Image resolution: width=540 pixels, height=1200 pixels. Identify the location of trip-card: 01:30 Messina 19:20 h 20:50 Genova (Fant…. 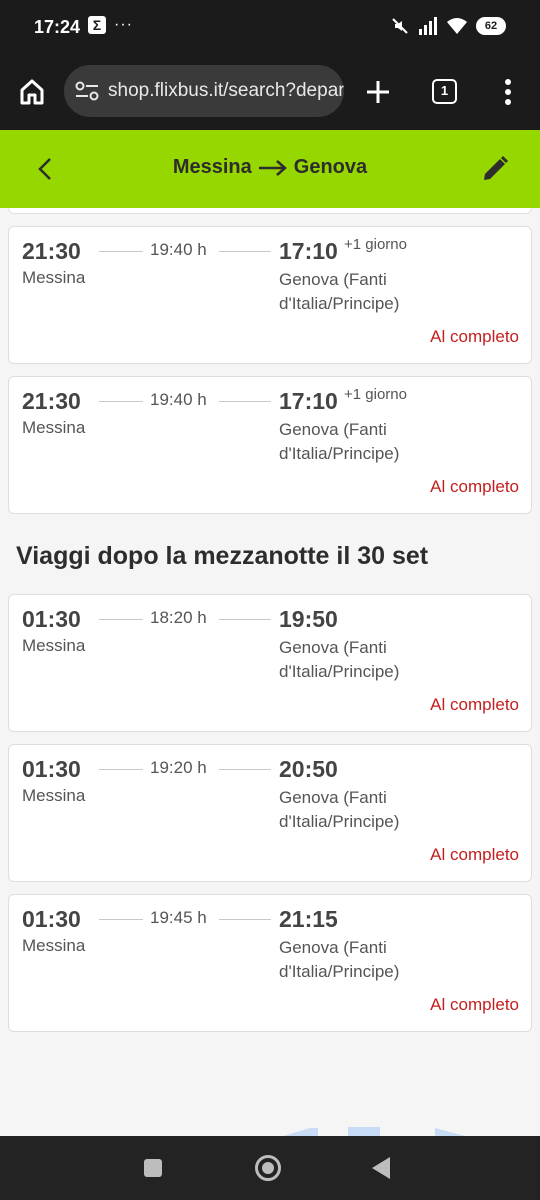
(270, 813).